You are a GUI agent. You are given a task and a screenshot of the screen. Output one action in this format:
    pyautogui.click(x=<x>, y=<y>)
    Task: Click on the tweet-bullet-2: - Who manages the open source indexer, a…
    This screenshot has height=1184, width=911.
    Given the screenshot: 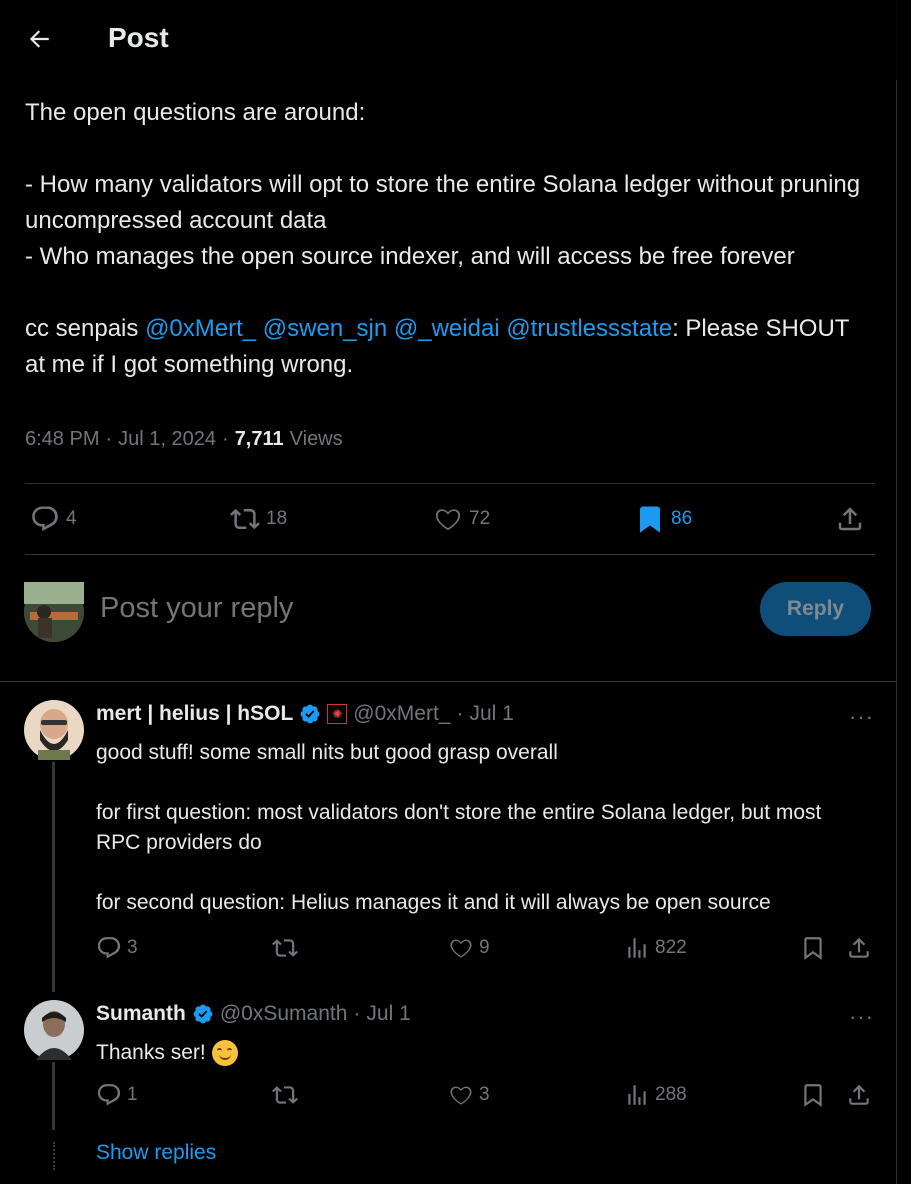 What is the action you would take?
    pyautogui.click(x=410, y=256)
    